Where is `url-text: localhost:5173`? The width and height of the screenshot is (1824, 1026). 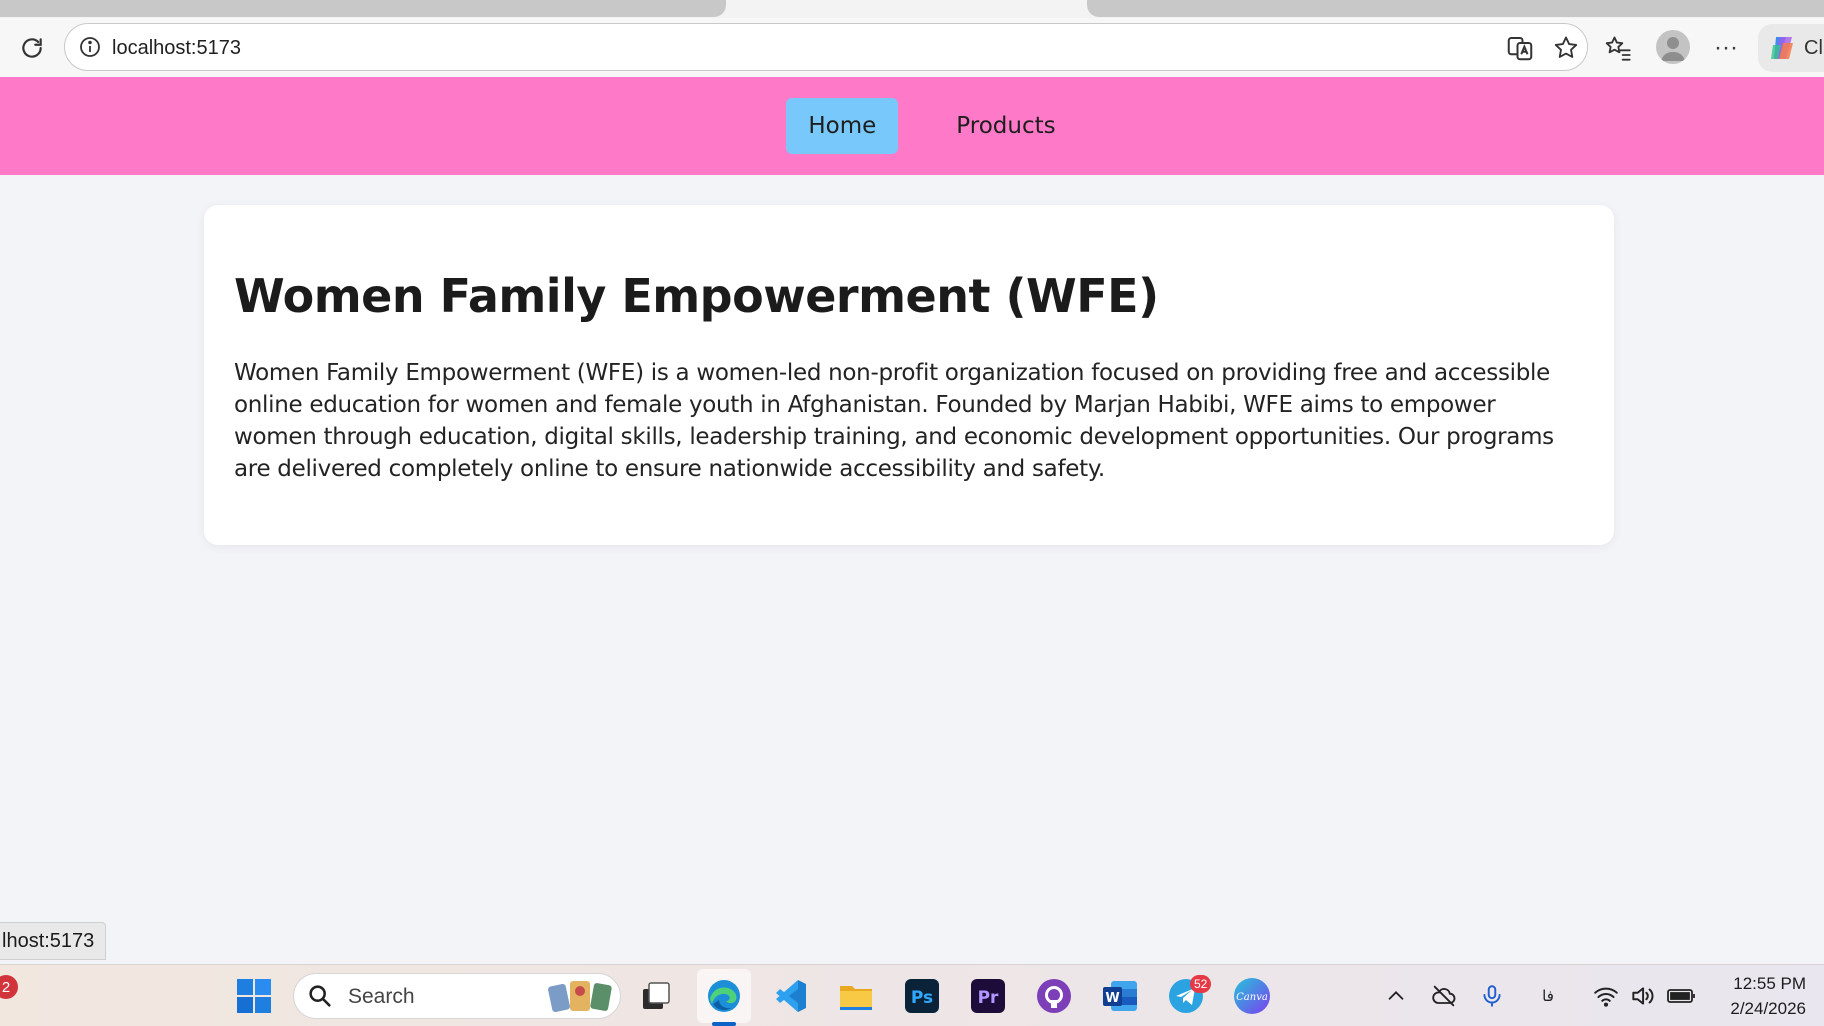 url-text: localhost:5173 is located at coordinates (176, 48).